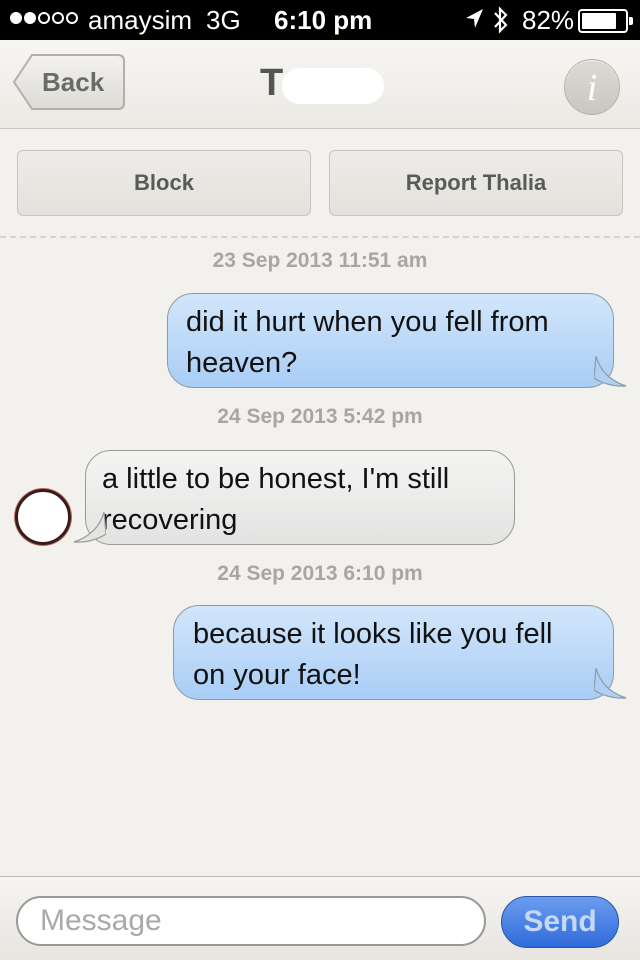 The height and width of the screenshot is (960, 640). What do you see at coordinates (474, 22) in the screenshot?
I see `location-arrow-icon` at bounding box center [474, 22].